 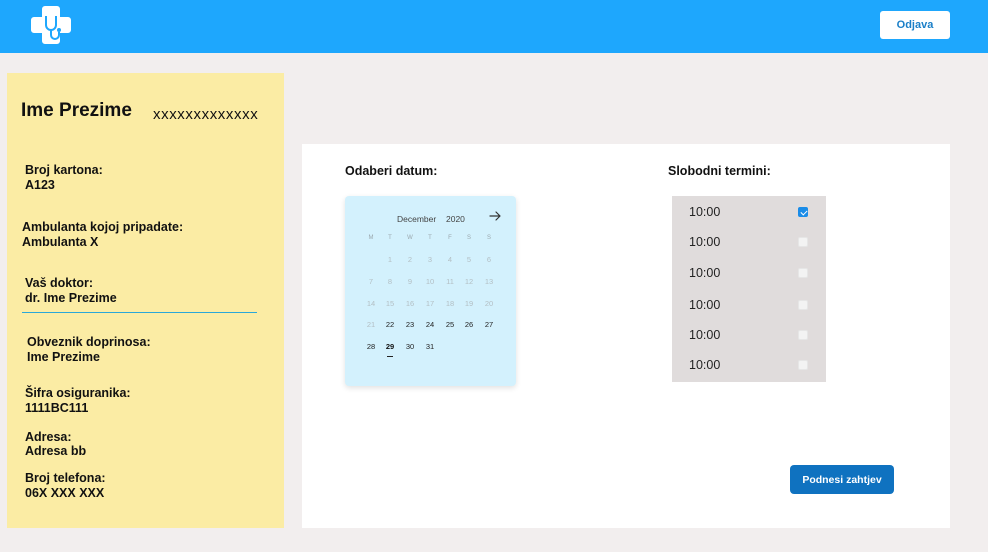 What do you see at coordinates (371, 282) in the screenshot?
I see `calendar-day: 7` at bounding box center [371, 282].